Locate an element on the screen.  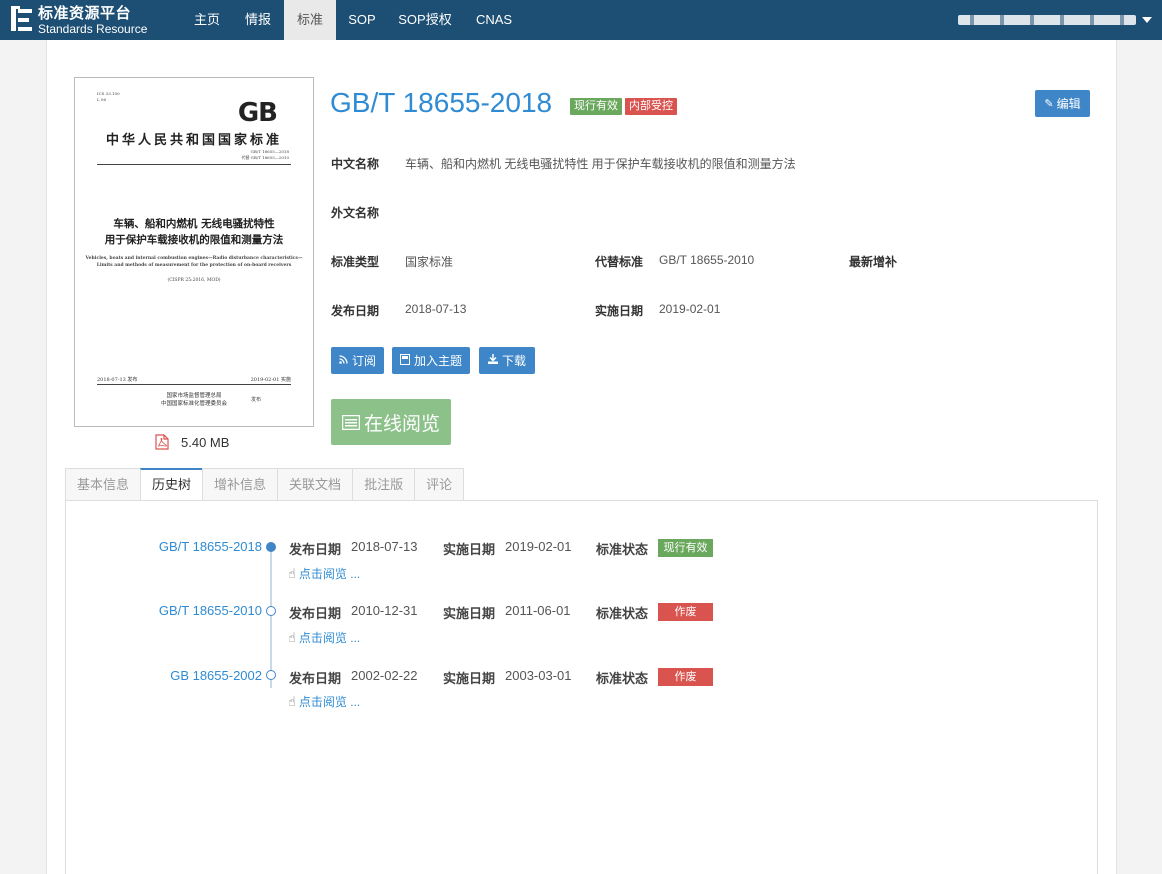
cover-rule-bottom is located at coordinates (194, 384).